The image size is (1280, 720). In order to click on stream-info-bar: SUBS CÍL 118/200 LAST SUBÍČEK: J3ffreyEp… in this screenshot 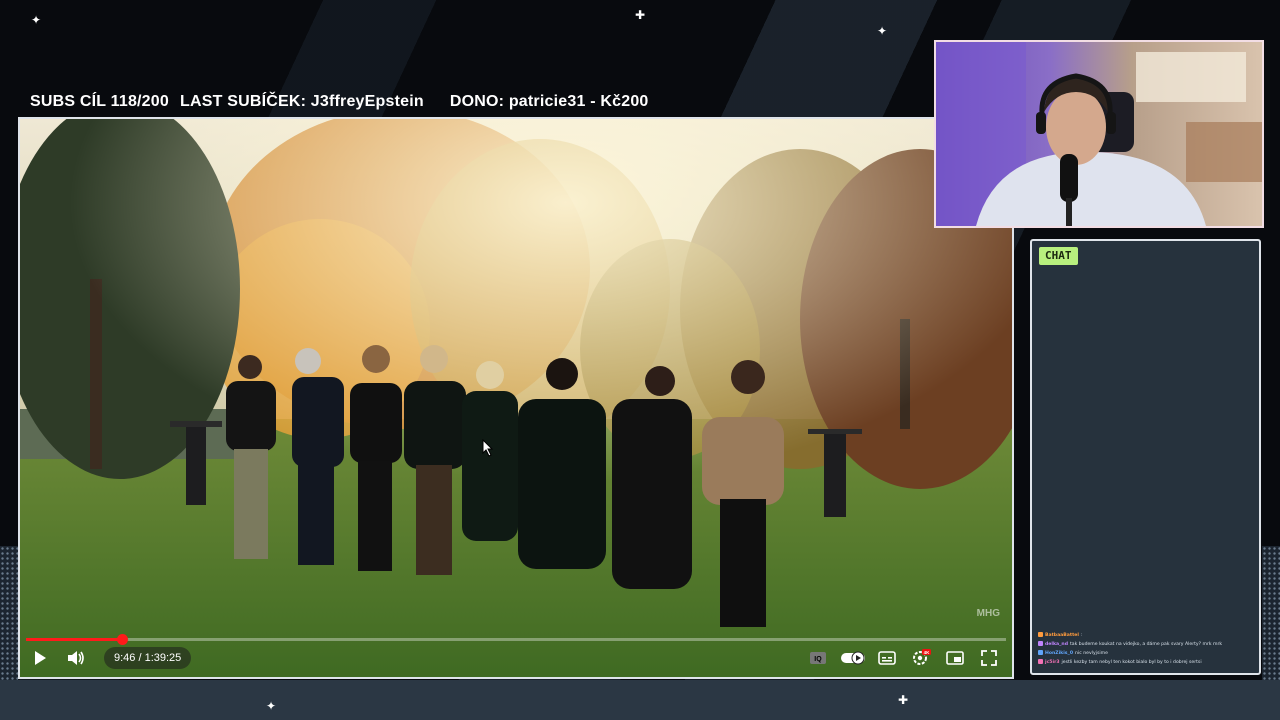, I will do `click(339, 104)`.